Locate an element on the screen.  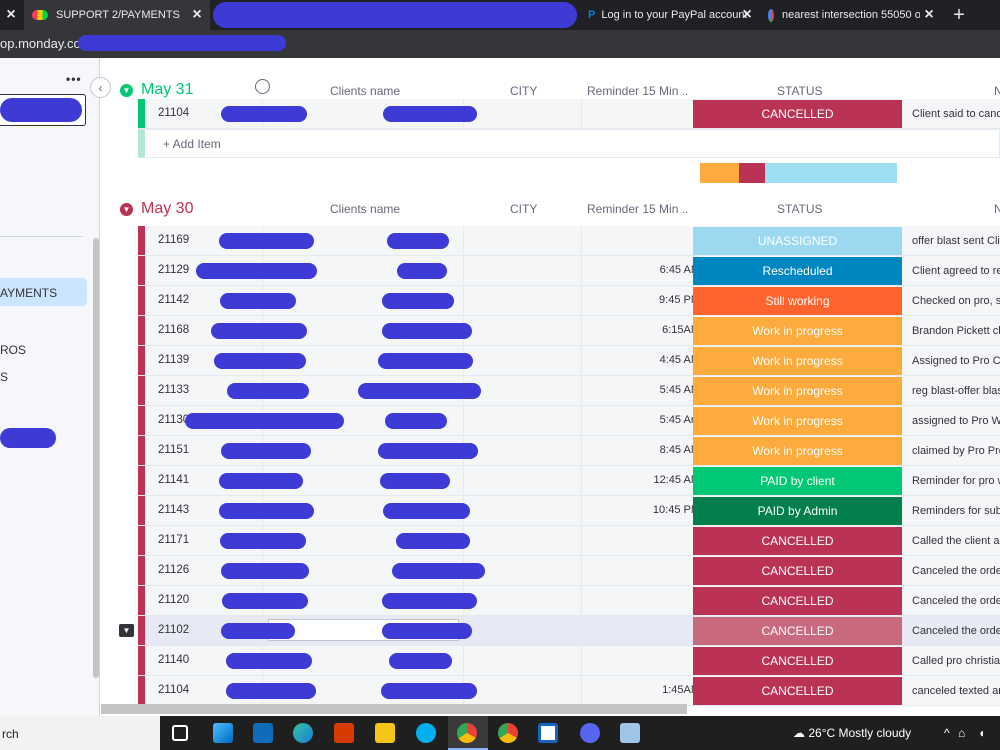
status-badge: PAID by client is located at coordinates (797, 481).